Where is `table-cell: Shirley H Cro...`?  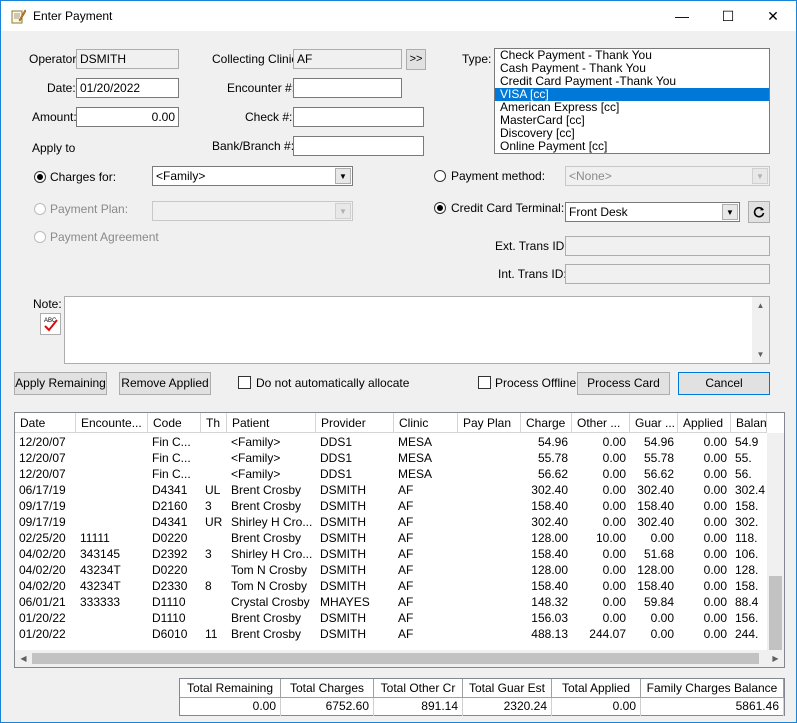 table-cell: Shirley H Cro... is located at coordinates (272, 554).